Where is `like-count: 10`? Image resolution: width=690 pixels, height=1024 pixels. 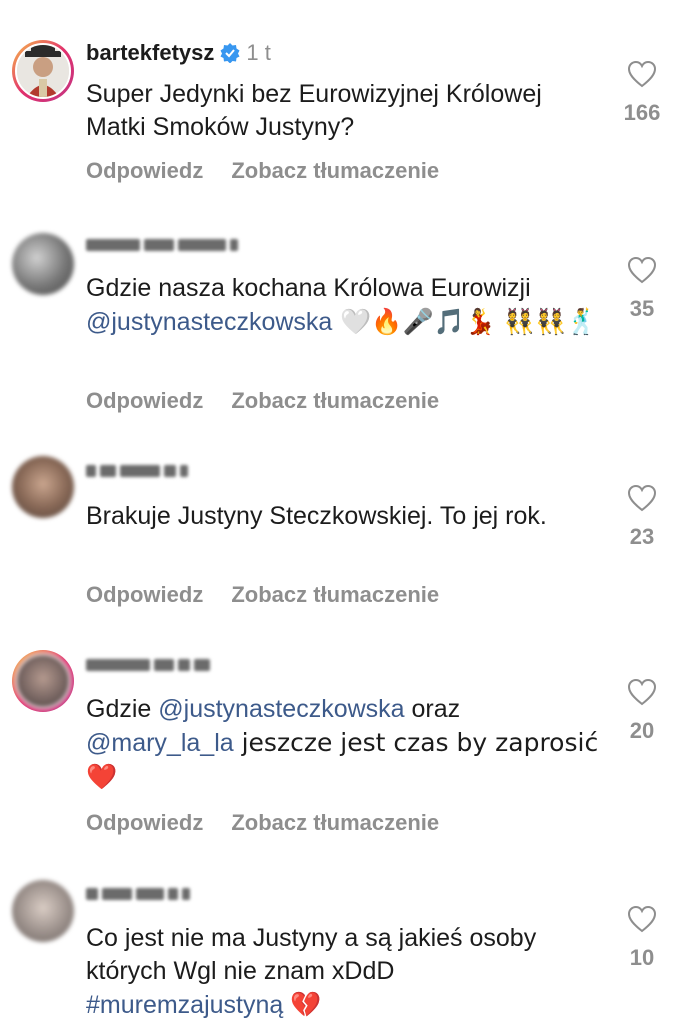
like-count: 10 is located at coordinates (642, 957).